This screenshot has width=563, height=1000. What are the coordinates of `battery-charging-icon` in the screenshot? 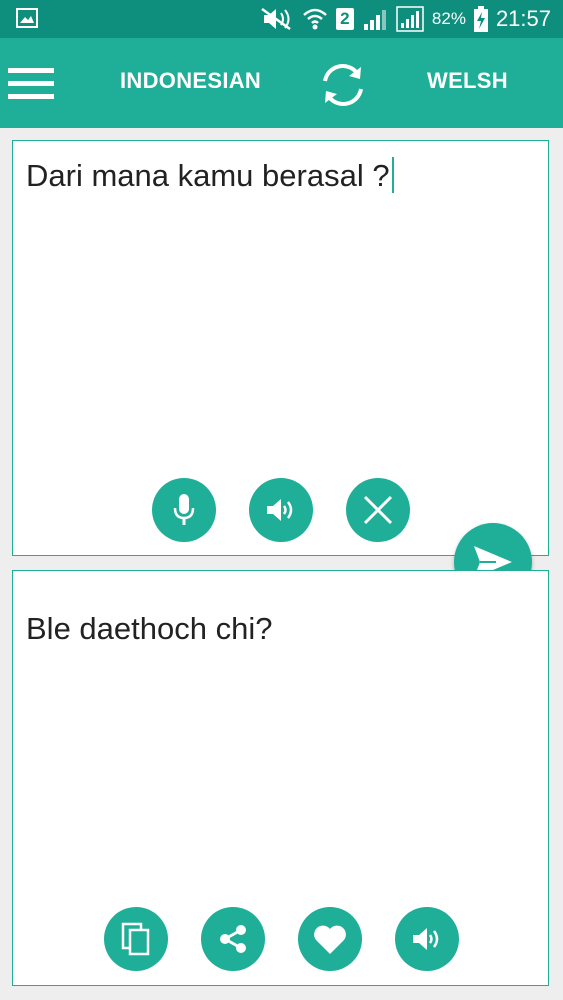 It's located at (480, 19).